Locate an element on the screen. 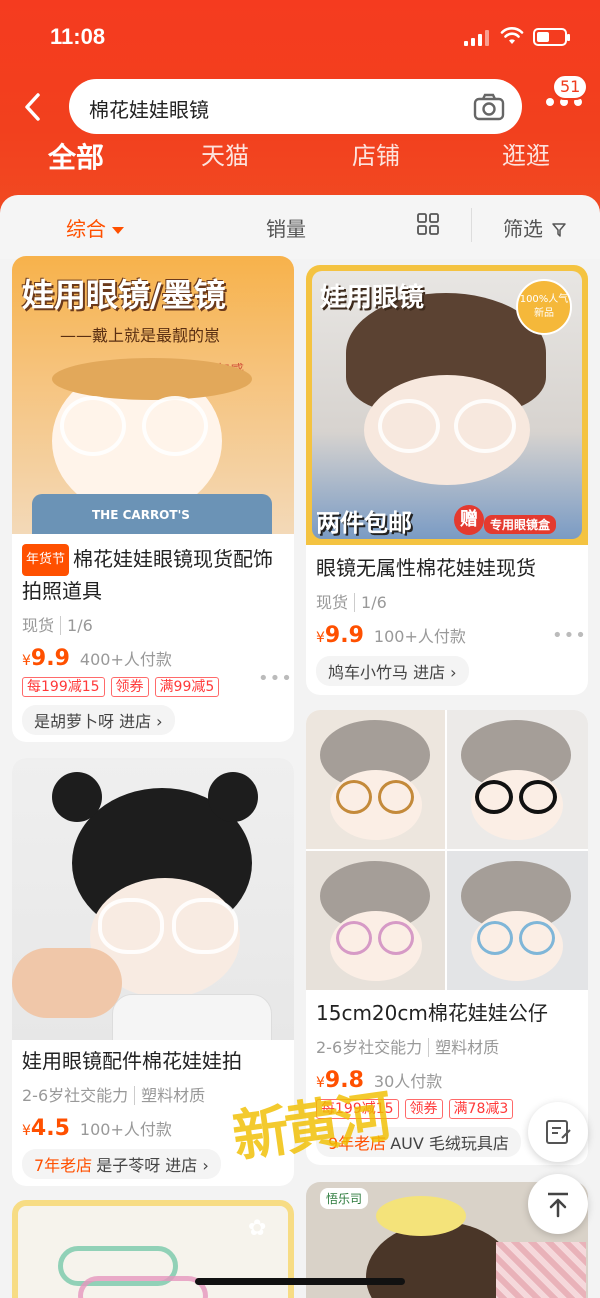  arrow-up-icon is located at coordinates (558, 1205).